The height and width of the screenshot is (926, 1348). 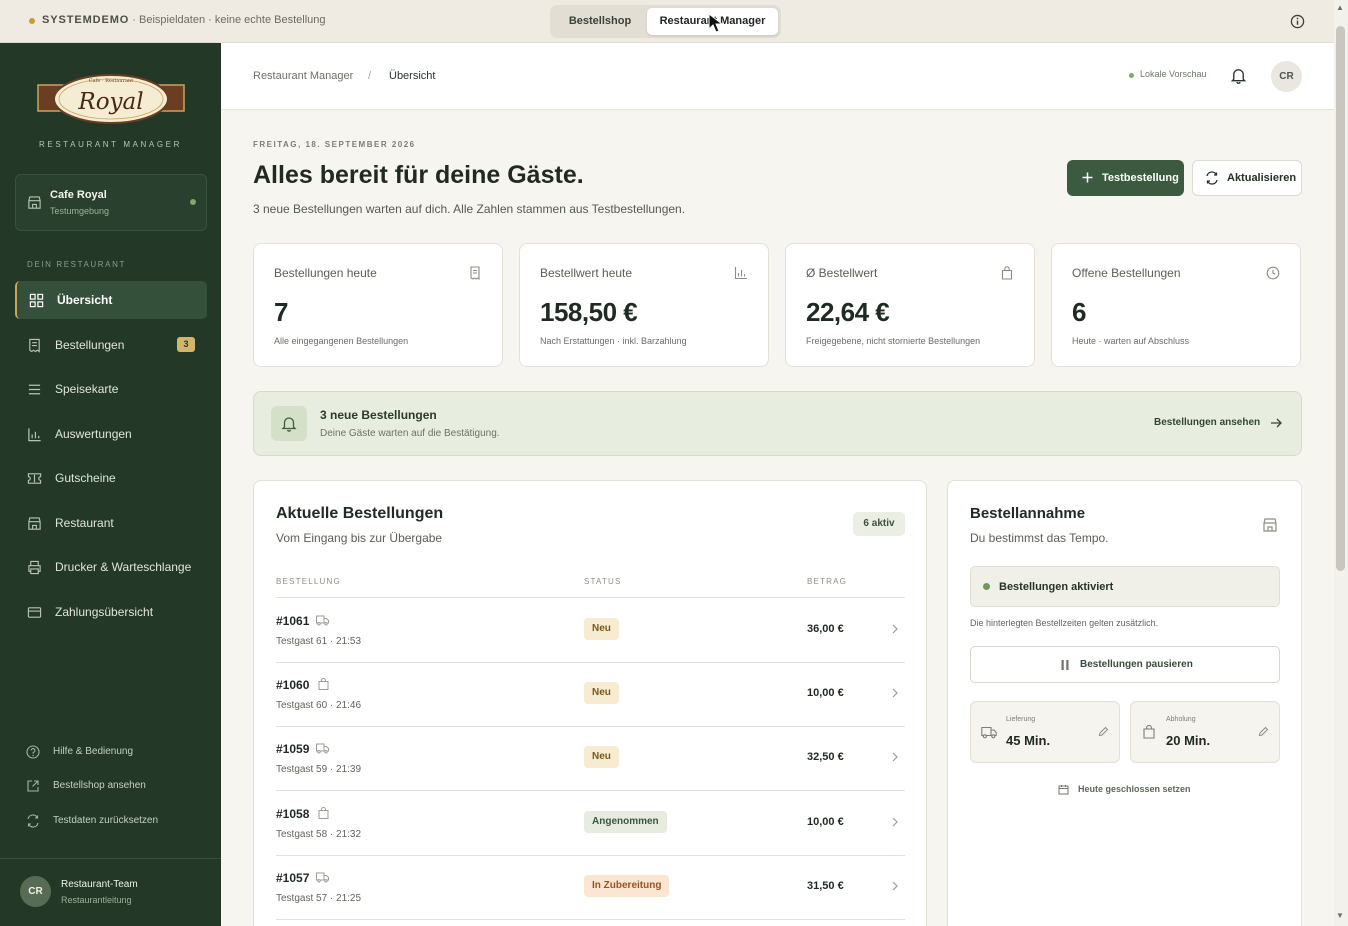 What do you see at coordinates (111, 434) in the screenshot?
I see `sidebar-item-analytics: Auswertungen` at bounding box center [111, 434].